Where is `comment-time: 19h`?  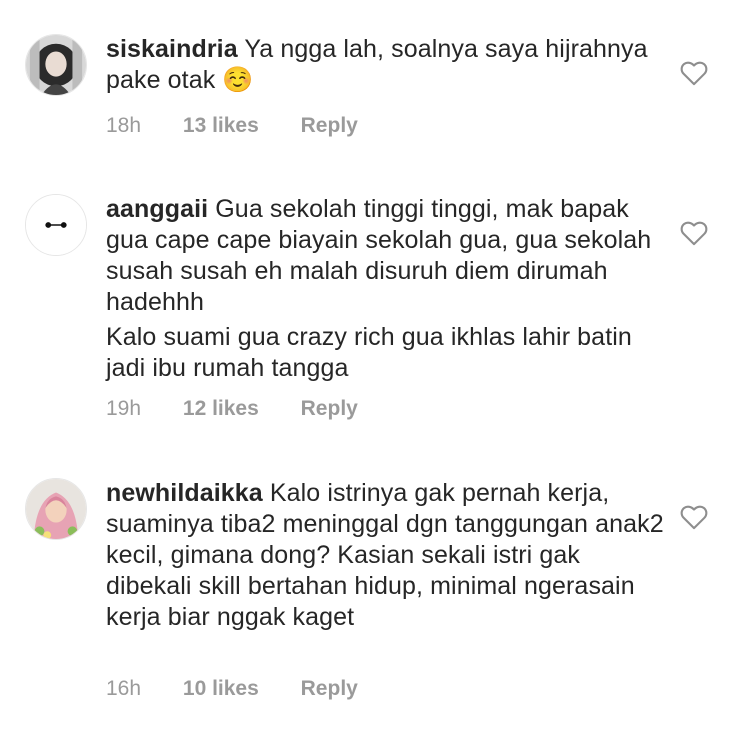 comment-time: 19h is located at coordinates (124, 408).